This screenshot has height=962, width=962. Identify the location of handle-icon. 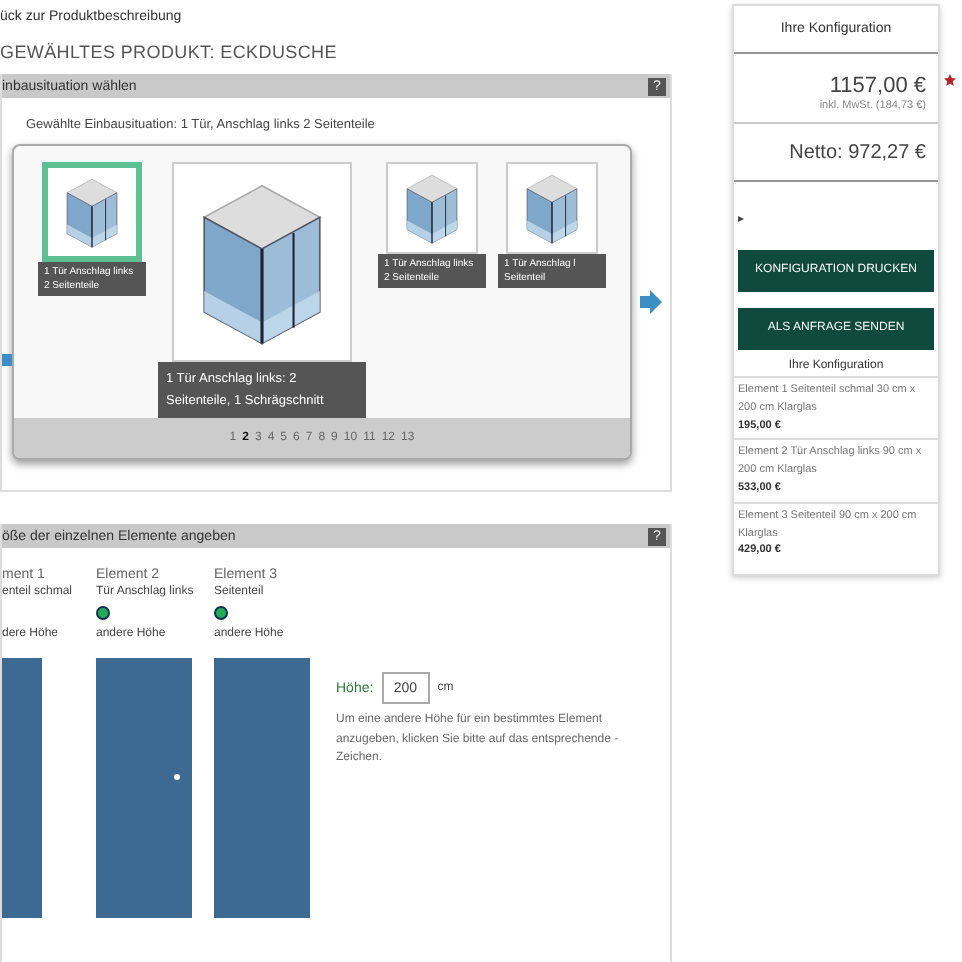
(177, 777).